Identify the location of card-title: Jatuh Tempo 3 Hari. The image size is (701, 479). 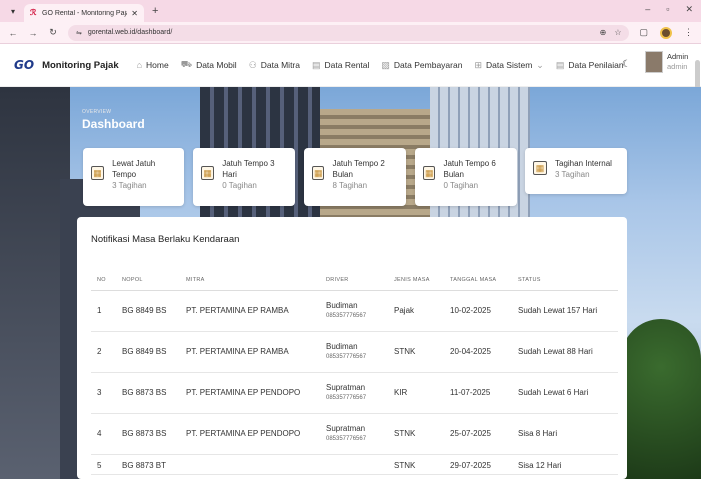
(248, 169).